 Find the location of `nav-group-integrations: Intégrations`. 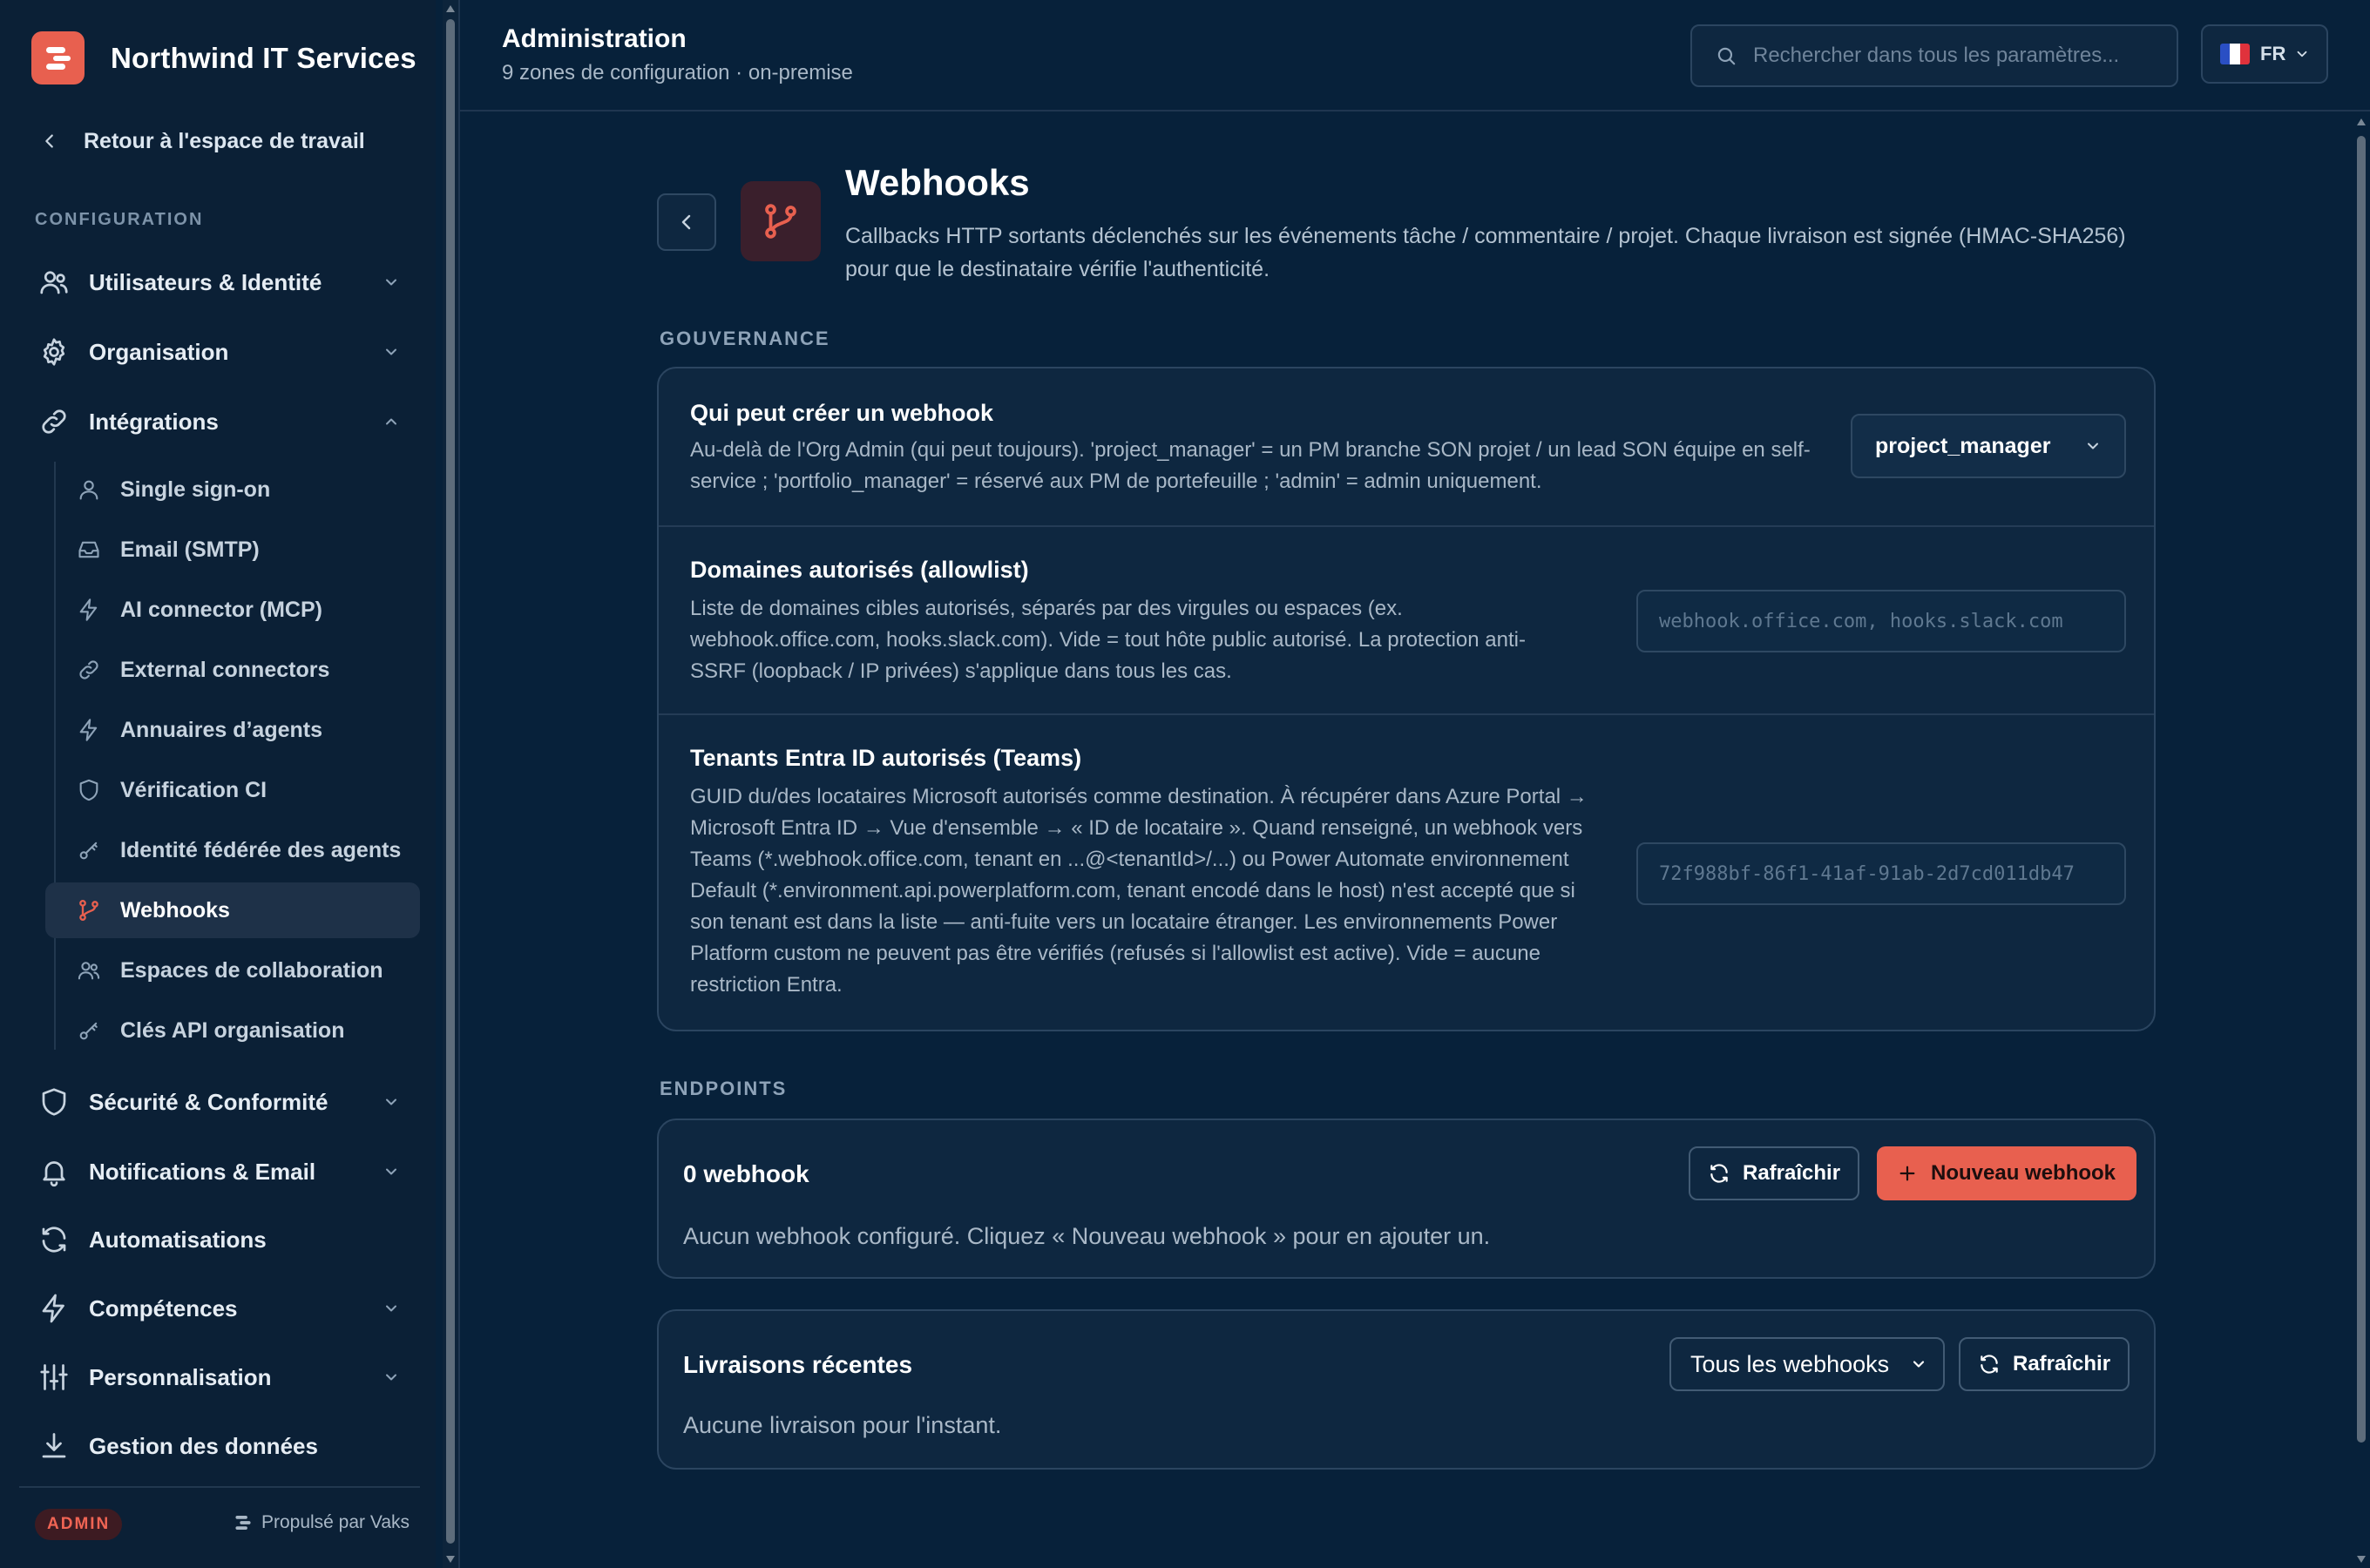

nav-group-integrations: Intégrations is located at coordinates (222, 421).